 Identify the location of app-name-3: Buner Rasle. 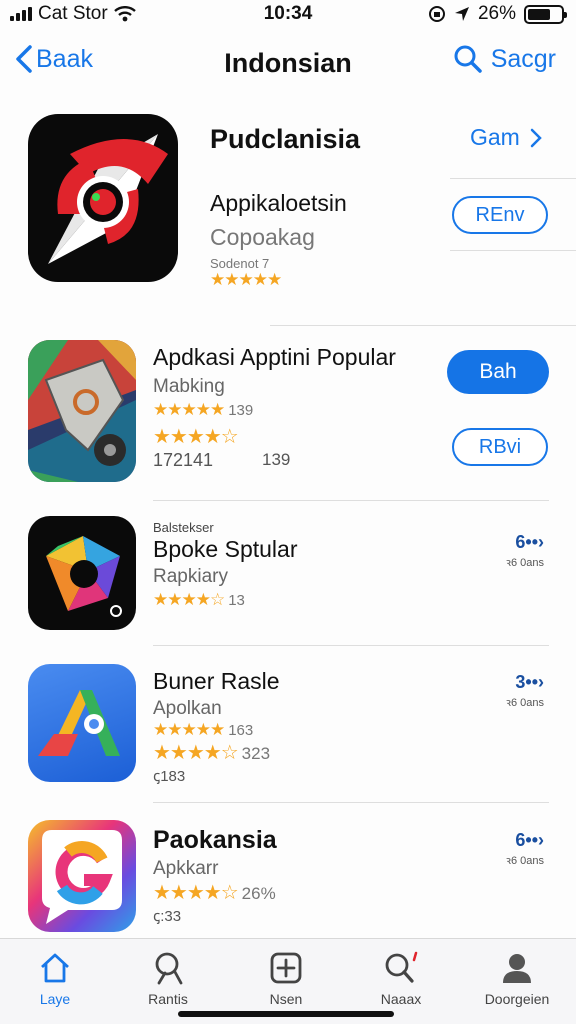
(216, 681).